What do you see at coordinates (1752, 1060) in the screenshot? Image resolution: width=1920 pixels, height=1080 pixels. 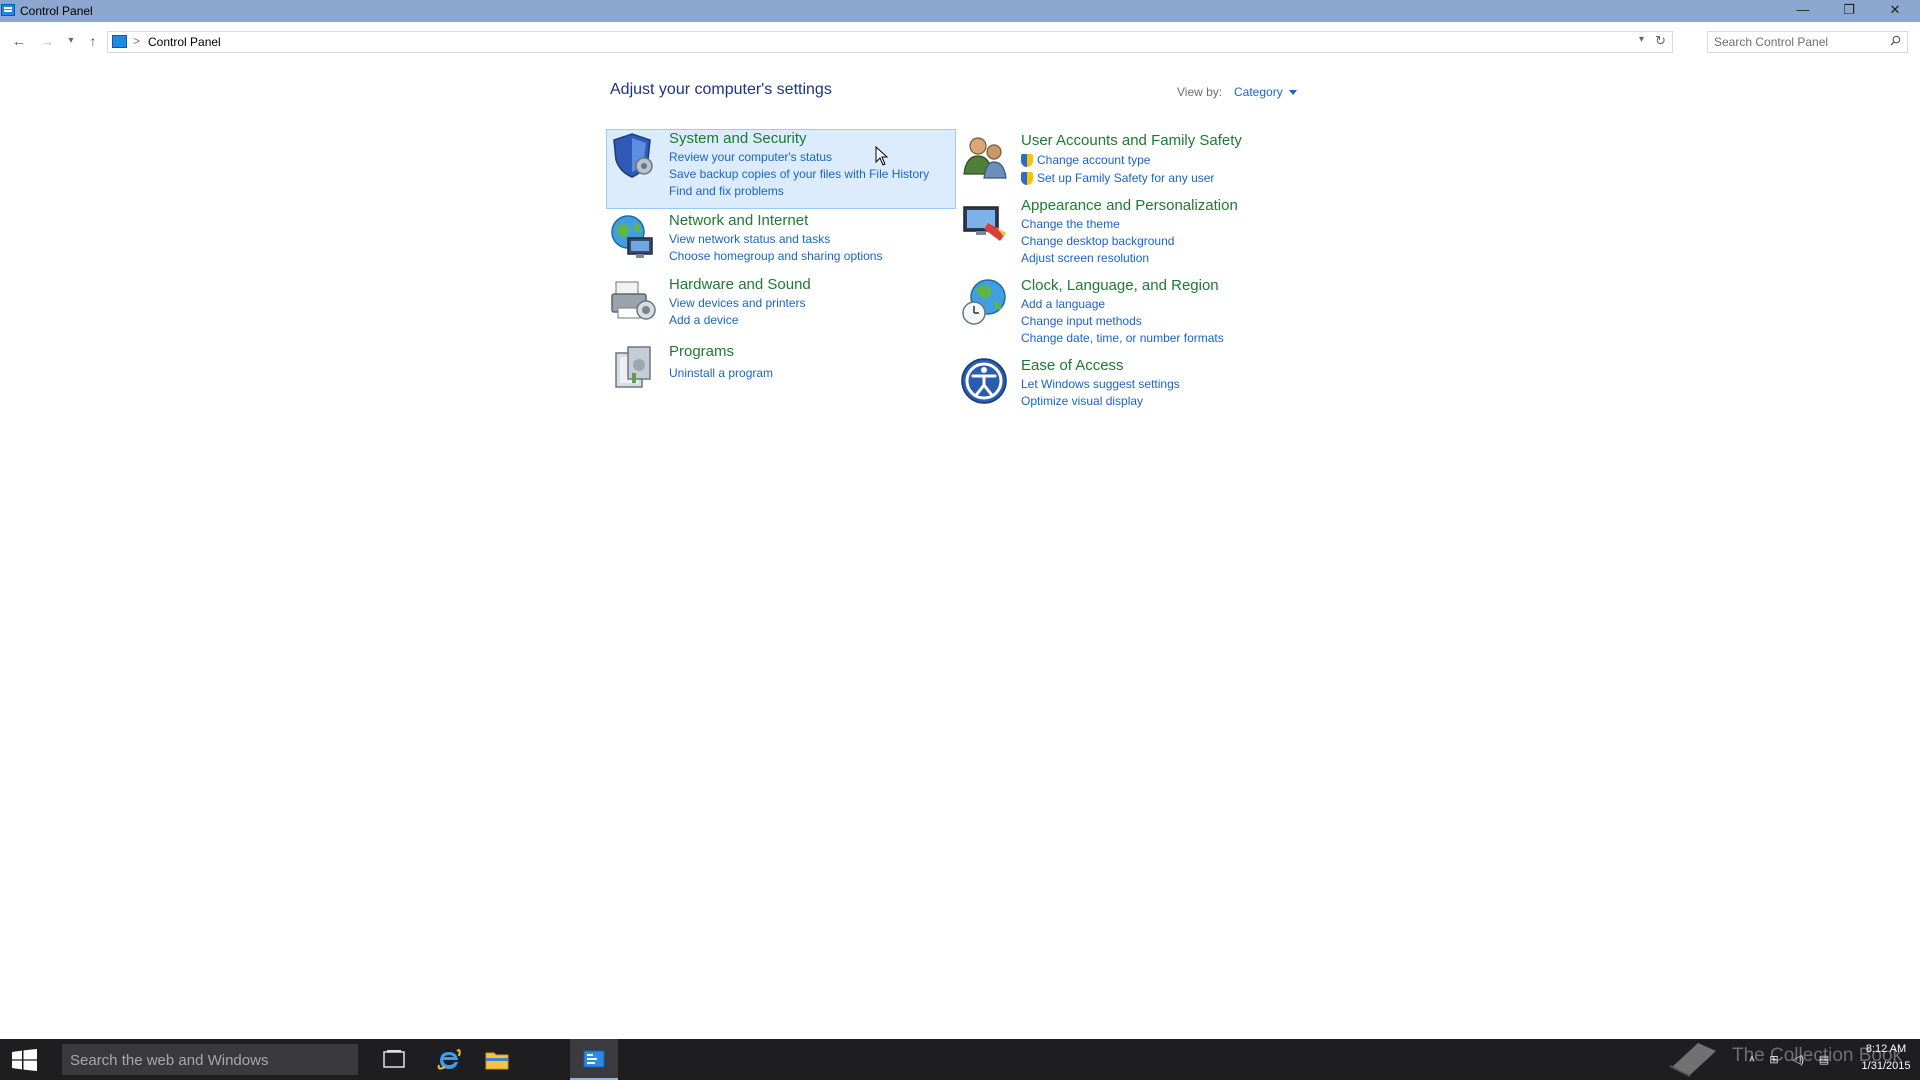 I see `show-hidden-icons-chevron-icon: ˄` at bounding box center [1752, 1060].